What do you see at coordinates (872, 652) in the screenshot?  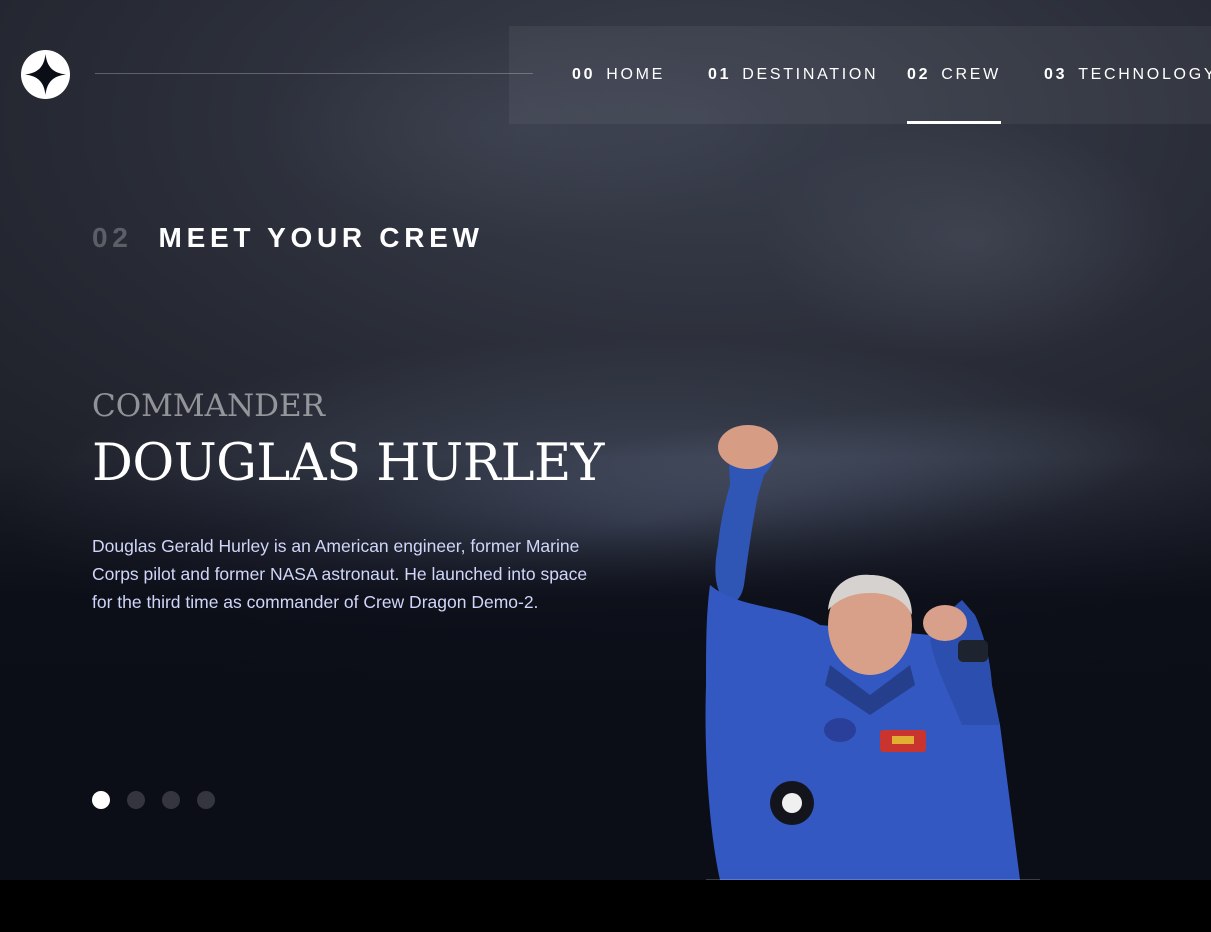 I see `crew-member-portrait` at bounding box center [872, 652].